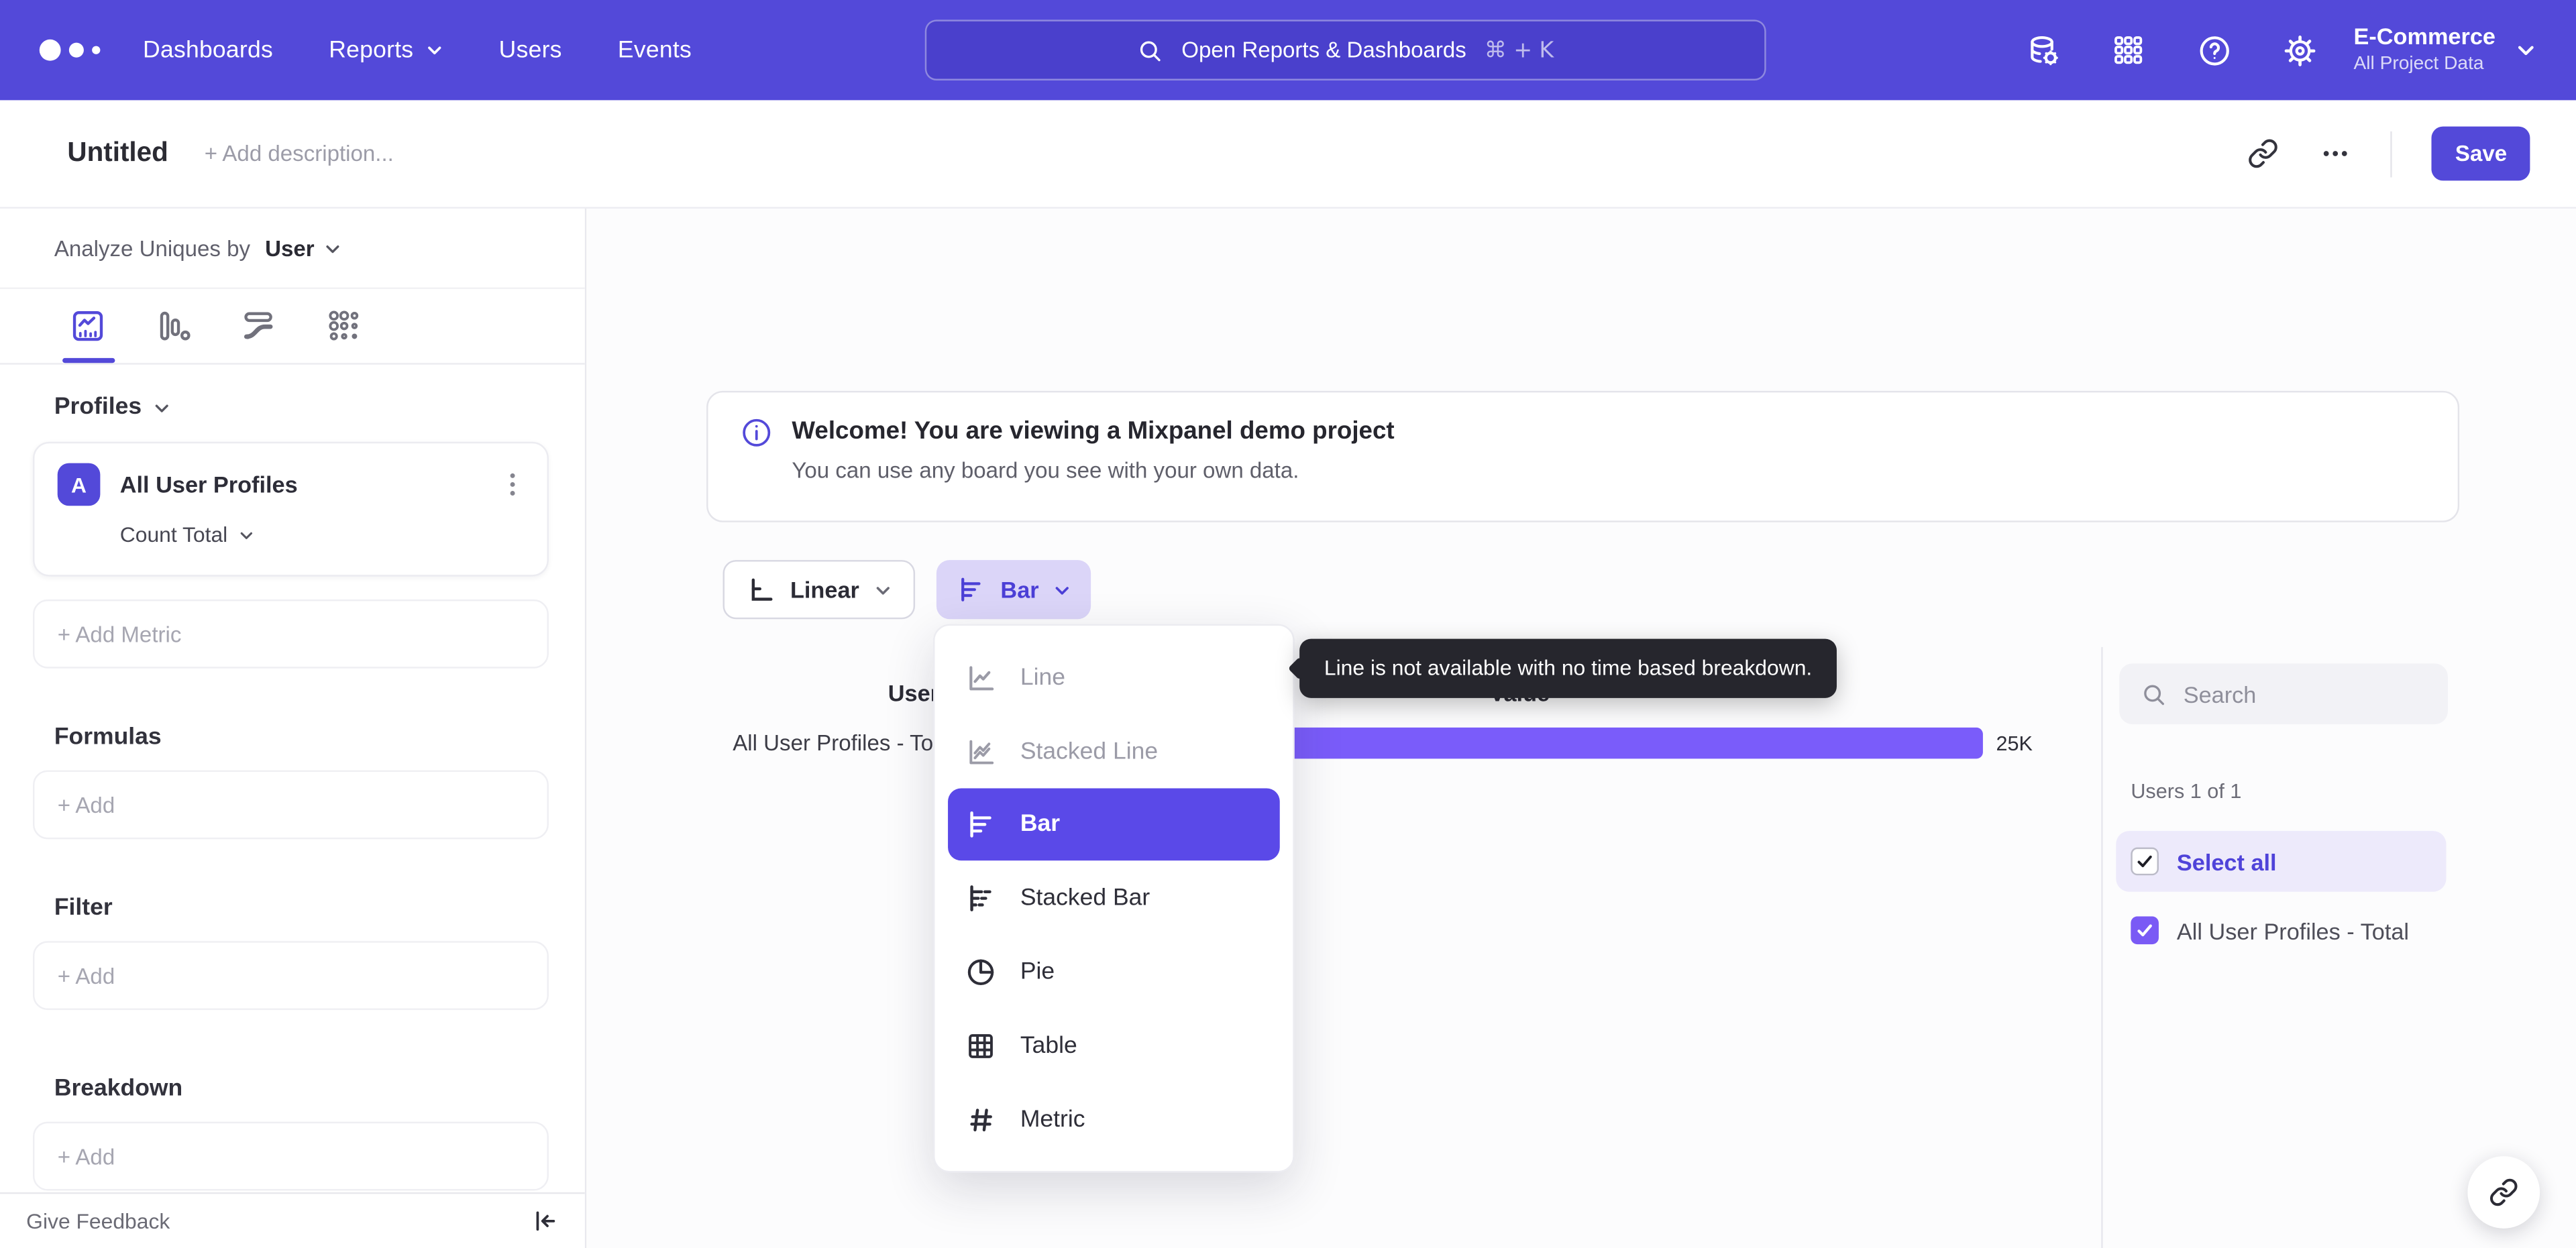 Image resolution: width=2576 pixels, height=1248 pixels. What do you see at coordinates (79, 484) in the screenshot?
I see `metric-badge: A` at bounding box center [79, 484].